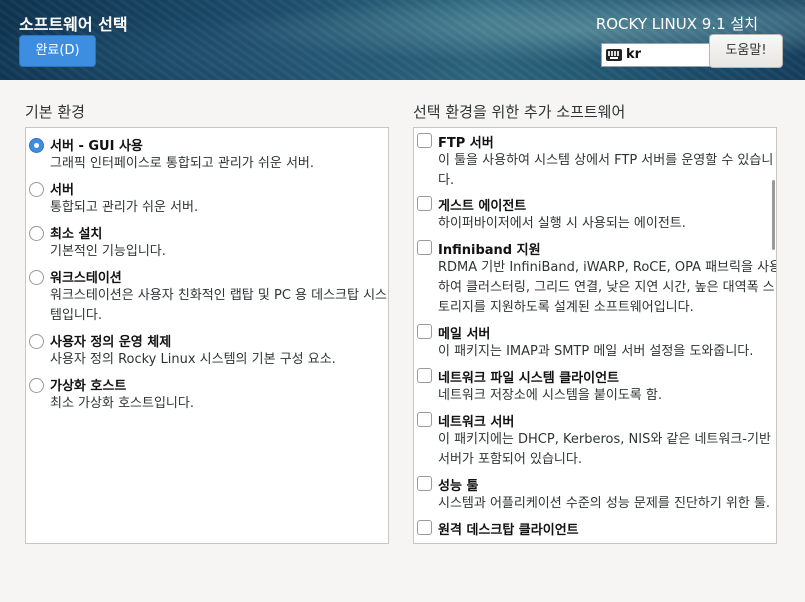  Describe the element at coordinates (562, 223) in the screenshot. I see `addon-description: 하이퍼바이저에서 실행 시 사용되는 에이전트.` at that location.